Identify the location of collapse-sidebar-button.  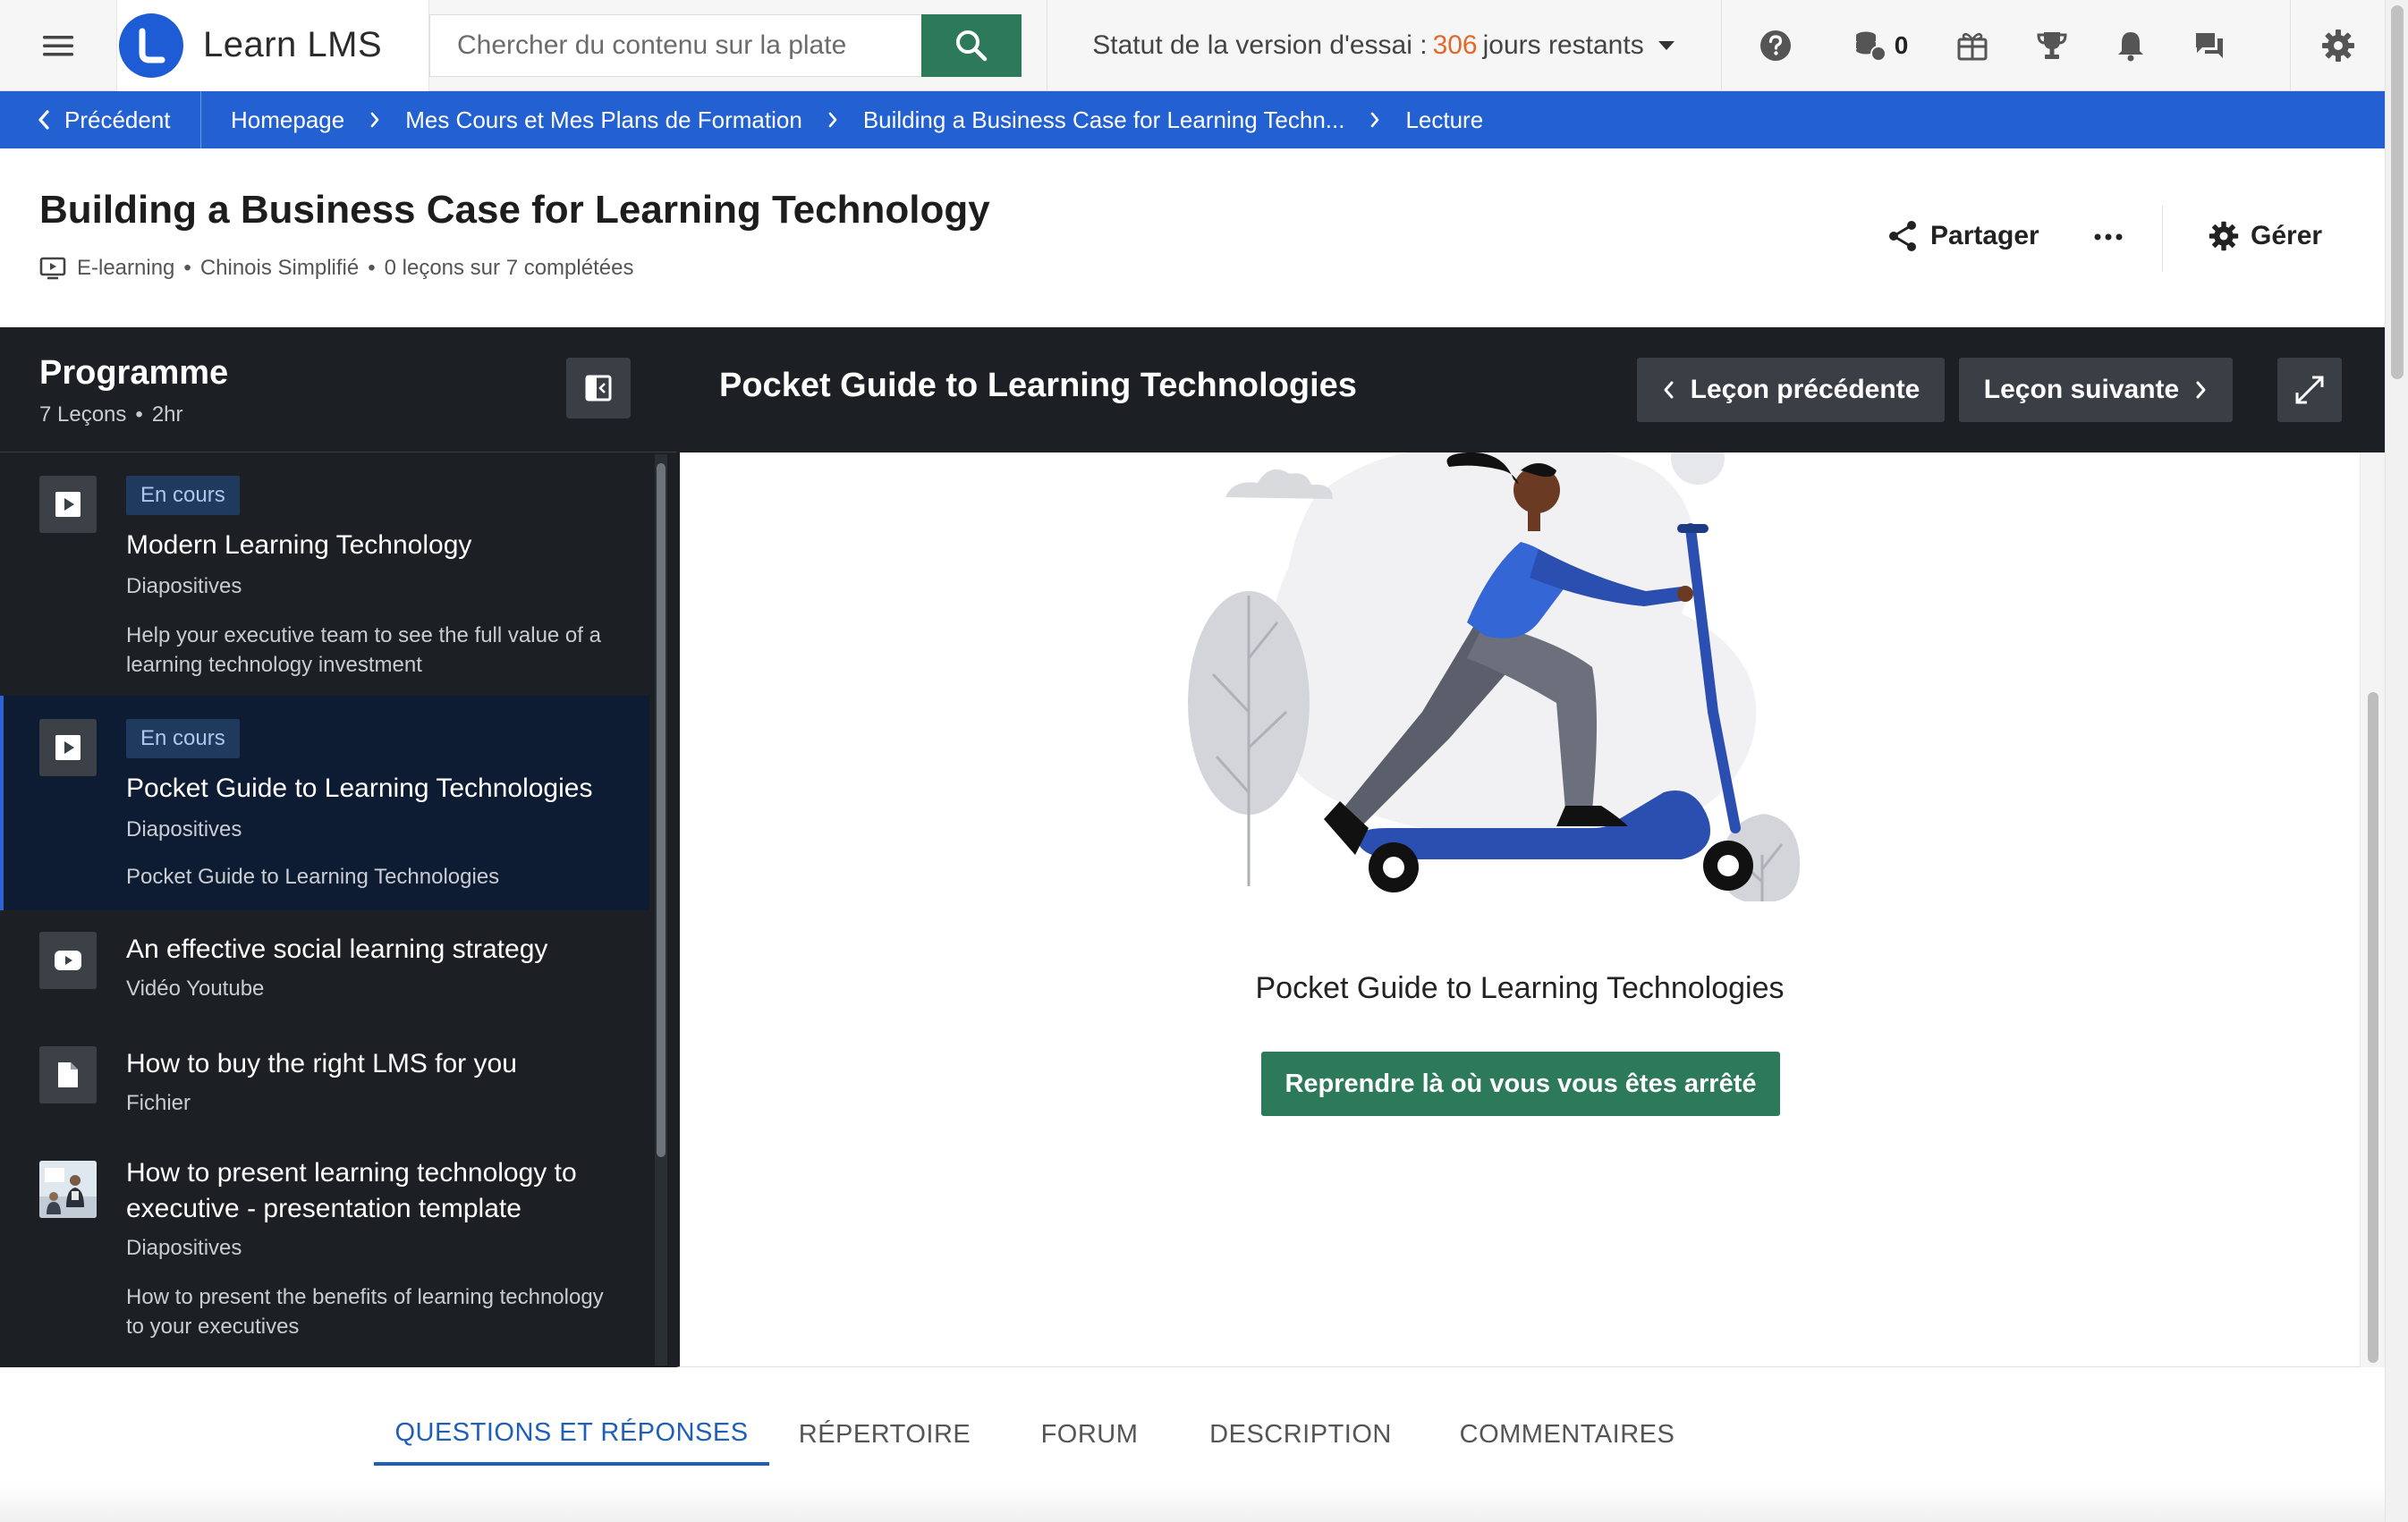
(599, 388).